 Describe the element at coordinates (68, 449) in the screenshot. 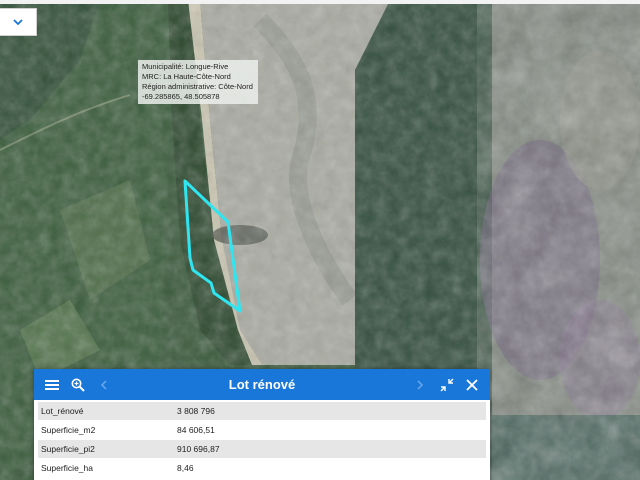

I see `field-name: Superficie_pi2` at that location.